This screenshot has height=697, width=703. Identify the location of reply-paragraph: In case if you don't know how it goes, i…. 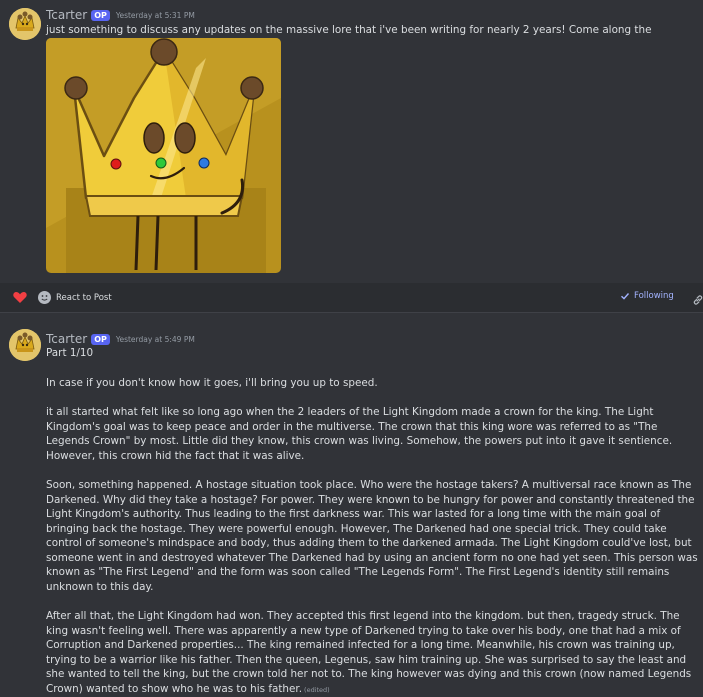
(212, 382).